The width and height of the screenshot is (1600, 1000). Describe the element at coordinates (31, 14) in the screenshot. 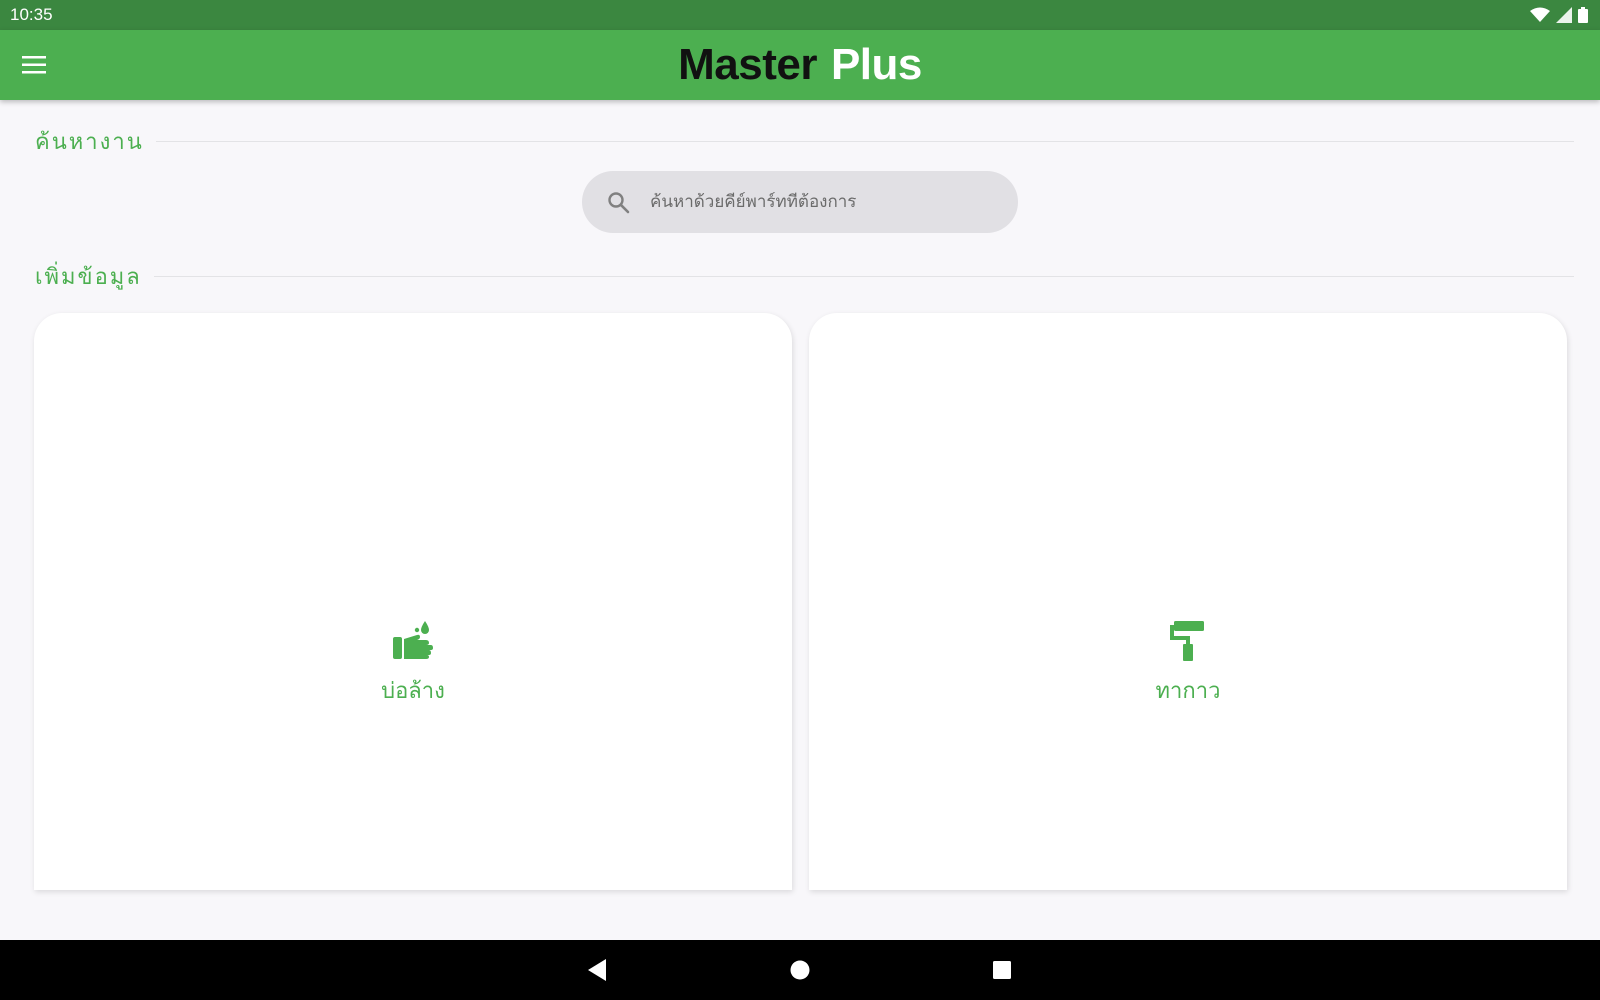

I see `status-time: 10:35` at that location.